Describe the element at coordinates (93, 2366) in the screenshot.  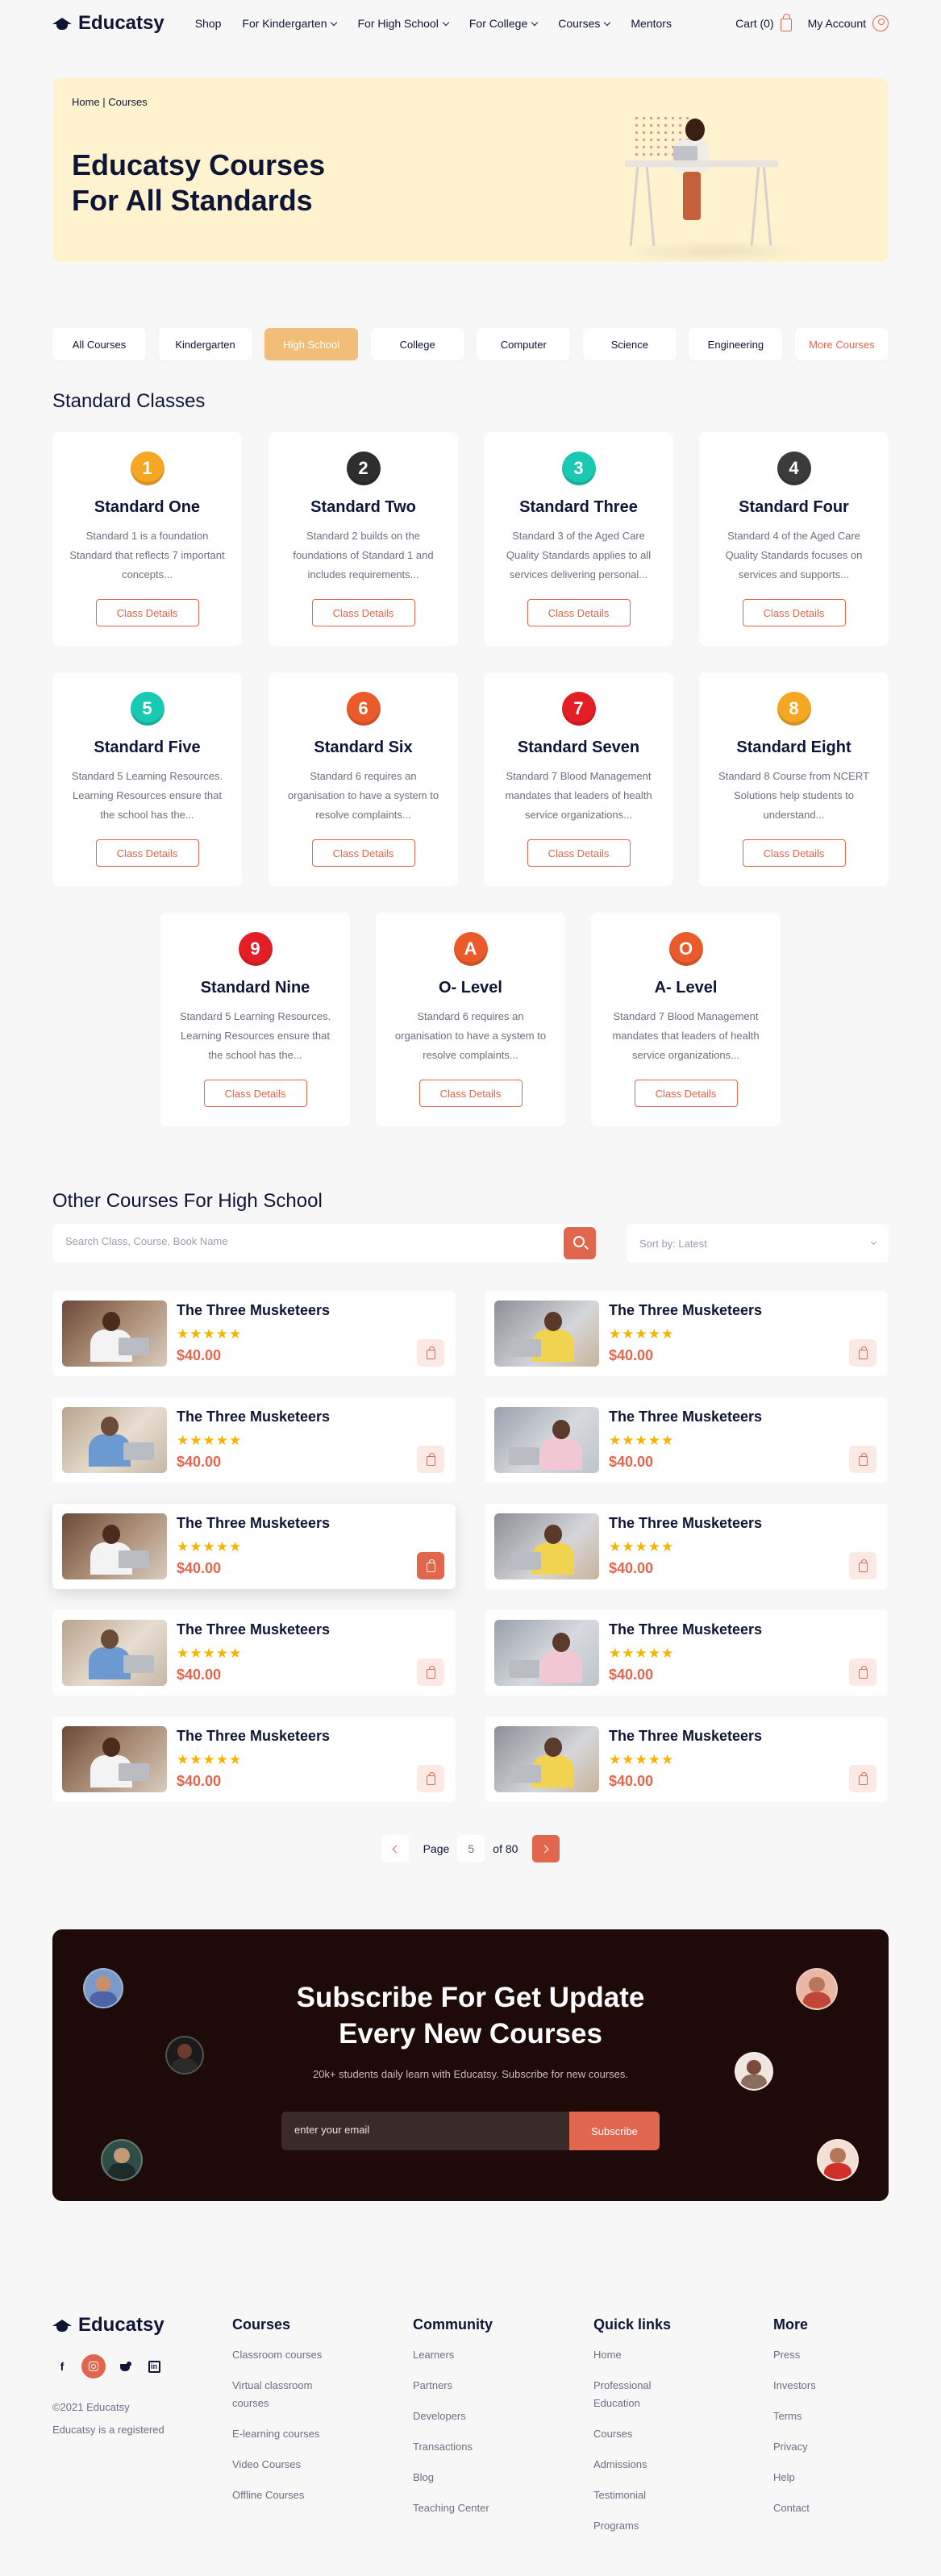
I see `instagram-icon` at that location.